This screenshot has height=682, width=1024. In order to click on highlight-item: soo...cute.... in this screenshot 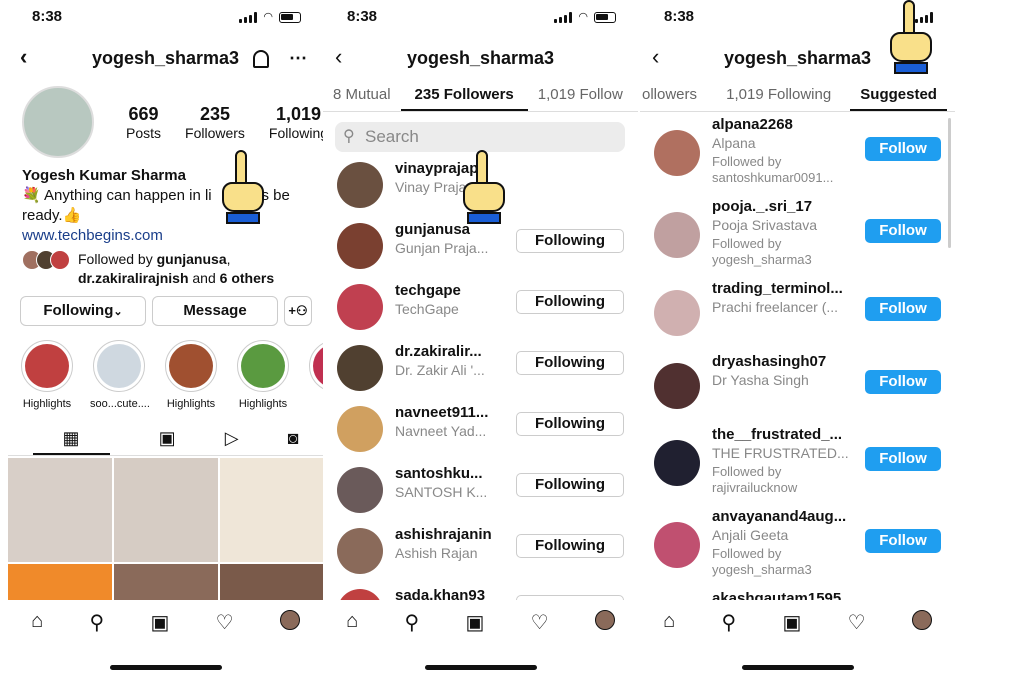, I will do `click(120, 375)`.